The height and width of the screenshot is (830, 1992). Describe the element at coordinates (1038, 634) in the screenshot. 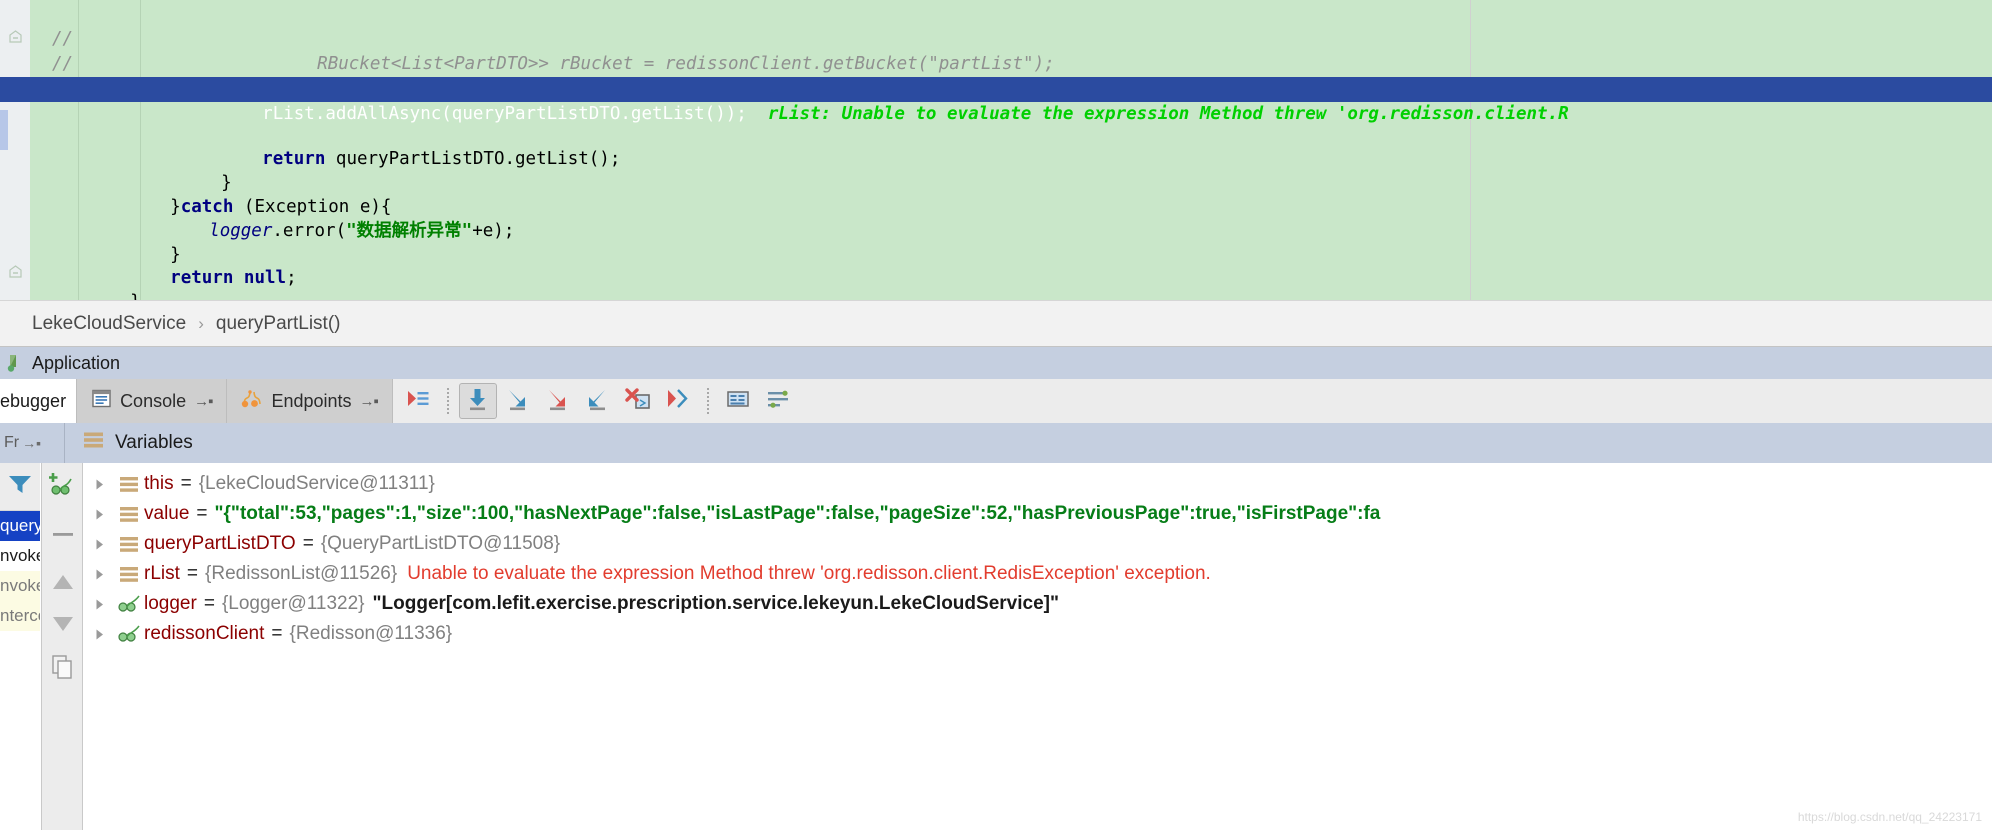

I see `variable-row-redissonclient: redissonClient = {Redisson@11336}` at that location.